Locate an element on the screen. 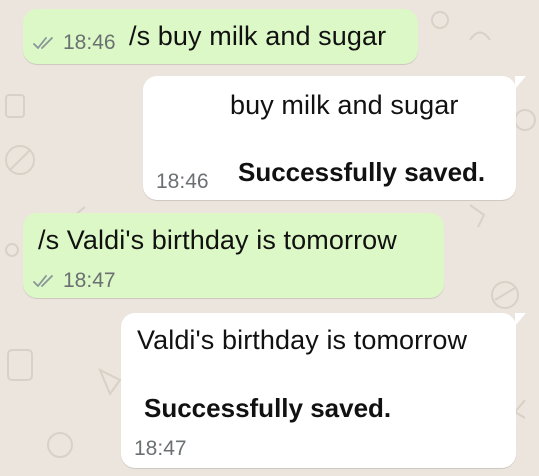 The width and height of the screenshot is (539, 476). message-text: Valdi's birthday is tomorrow is located at coordinates (302, 340).